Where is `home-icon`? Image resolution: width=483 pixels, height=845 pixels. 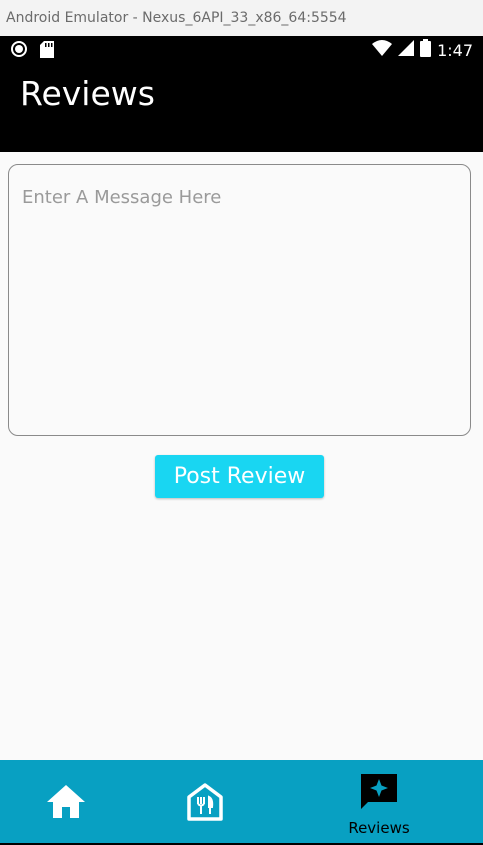 home-icon is located at coordinates (66, 803).